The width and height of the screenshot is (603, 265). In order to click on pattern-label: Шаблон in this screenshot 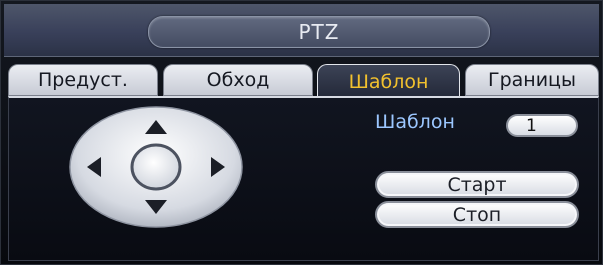, I will do `click(415, 122)`.